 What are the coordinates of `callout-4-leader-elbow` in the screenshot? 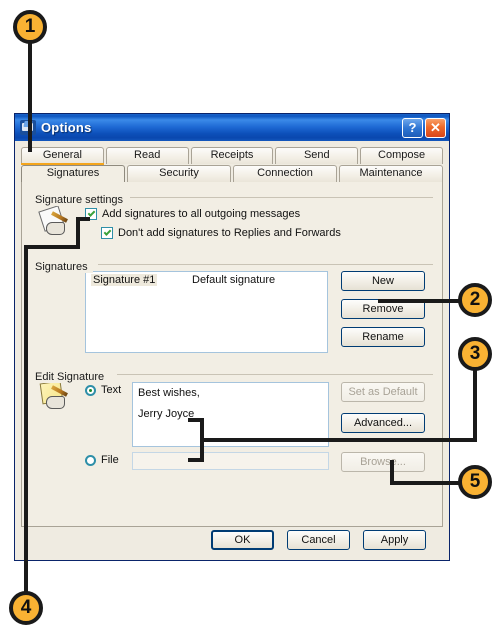 It's located at (45, 247).